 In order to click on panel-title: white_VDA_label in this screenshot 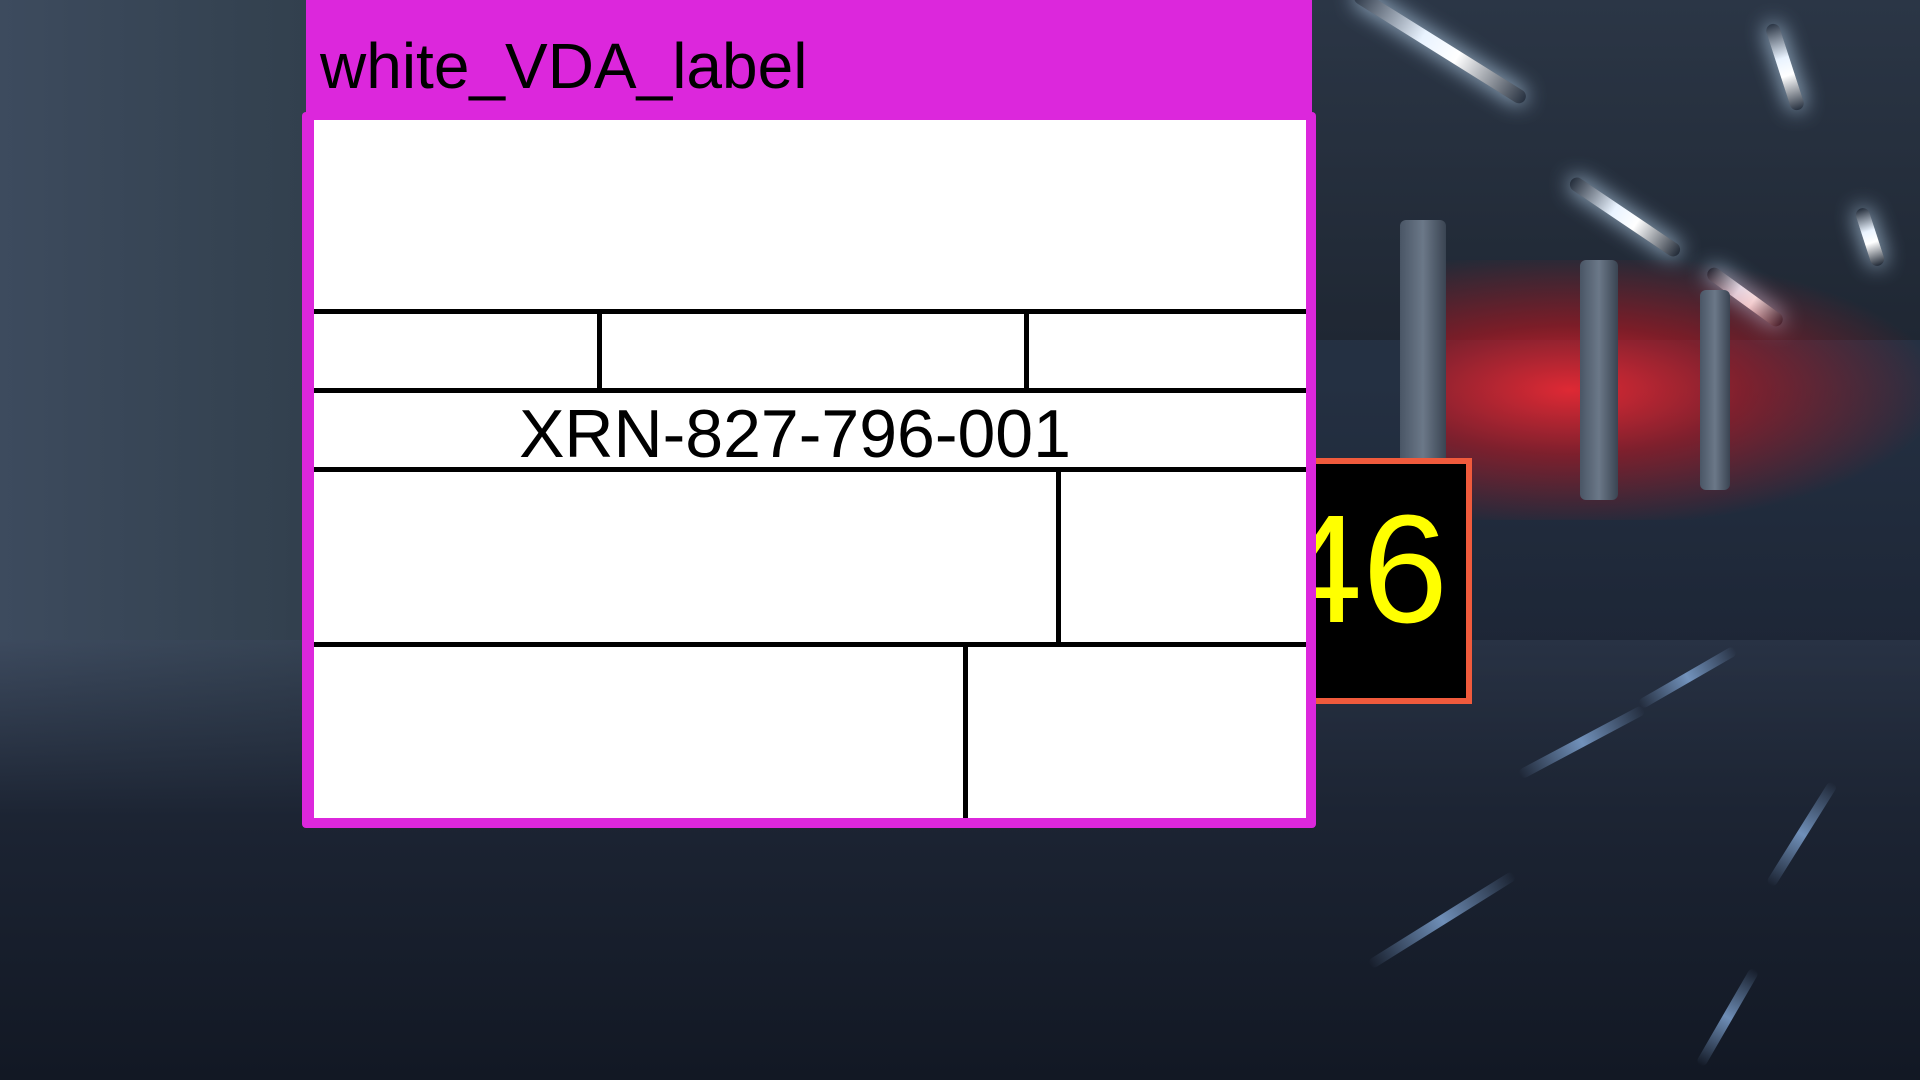, I will do `click(564, 66)`.